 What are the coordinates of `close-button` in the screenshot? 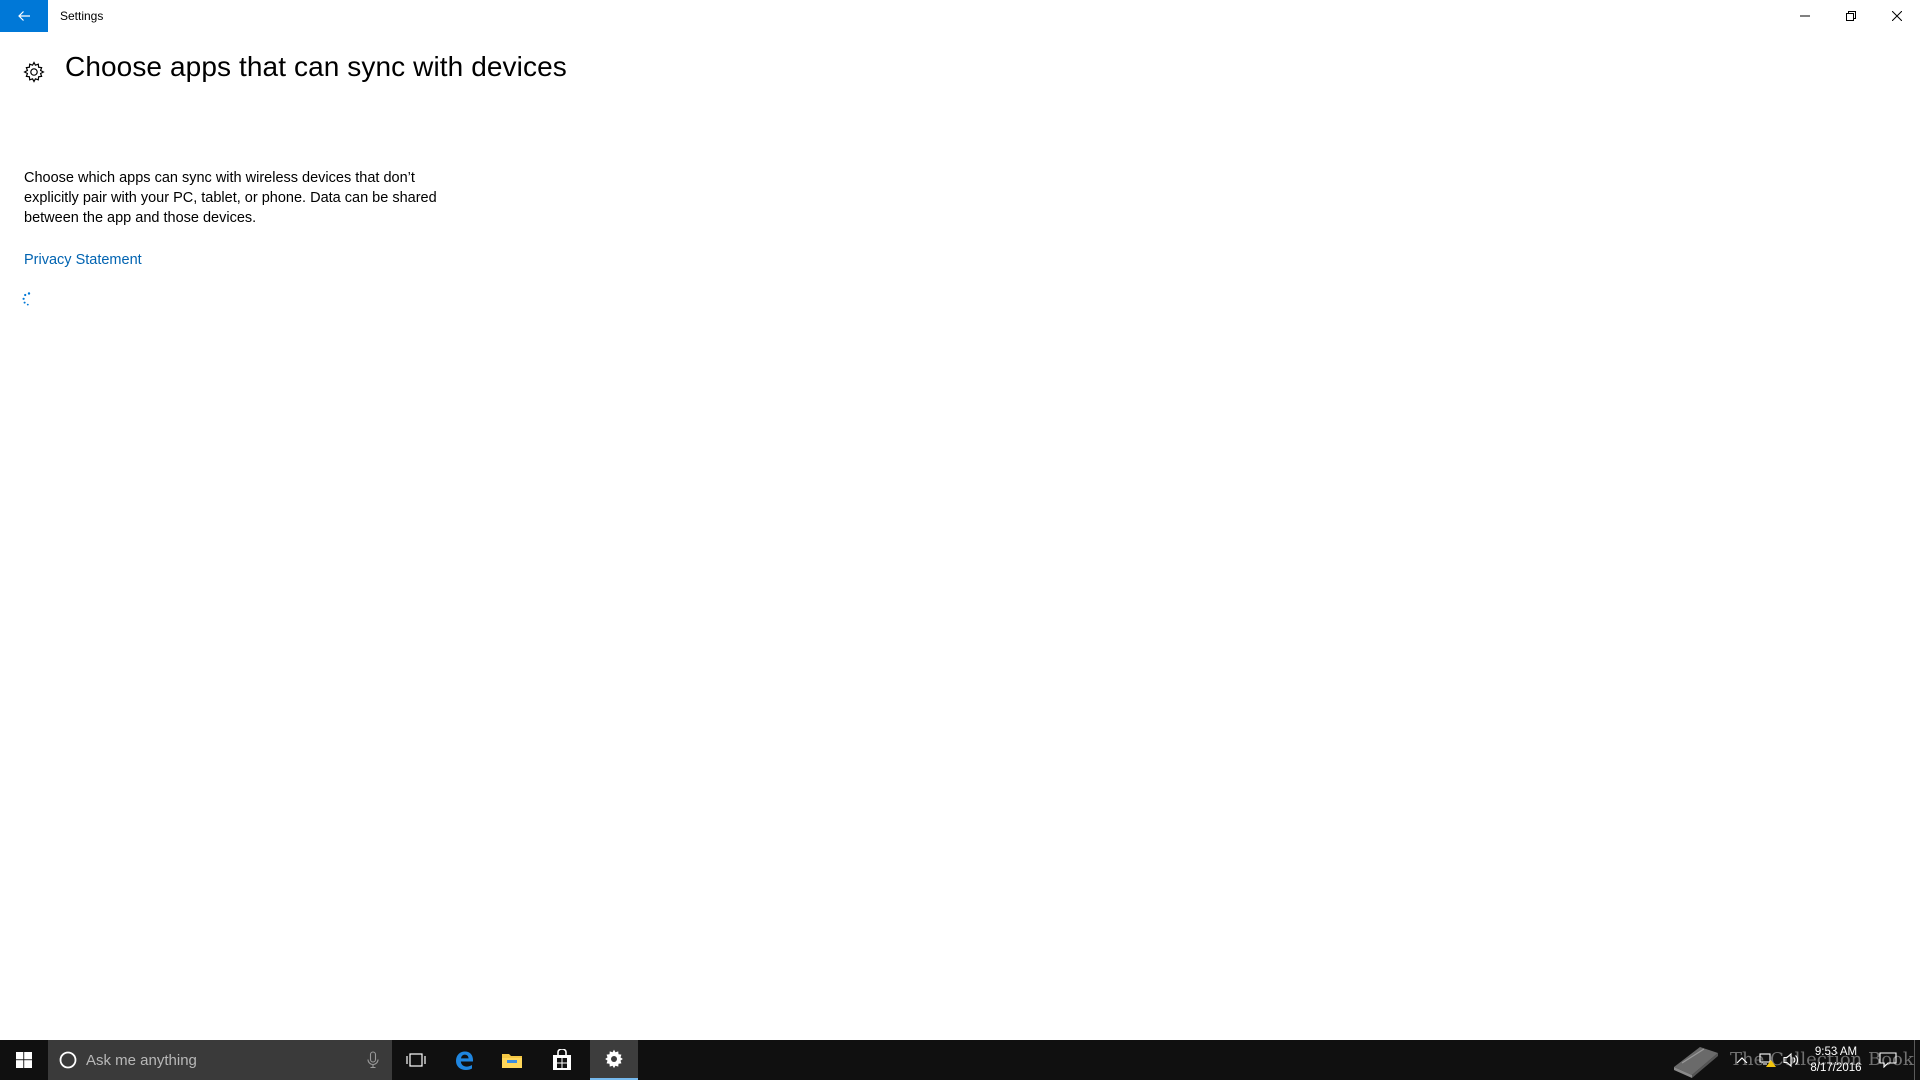 It's located at (1897, 16).